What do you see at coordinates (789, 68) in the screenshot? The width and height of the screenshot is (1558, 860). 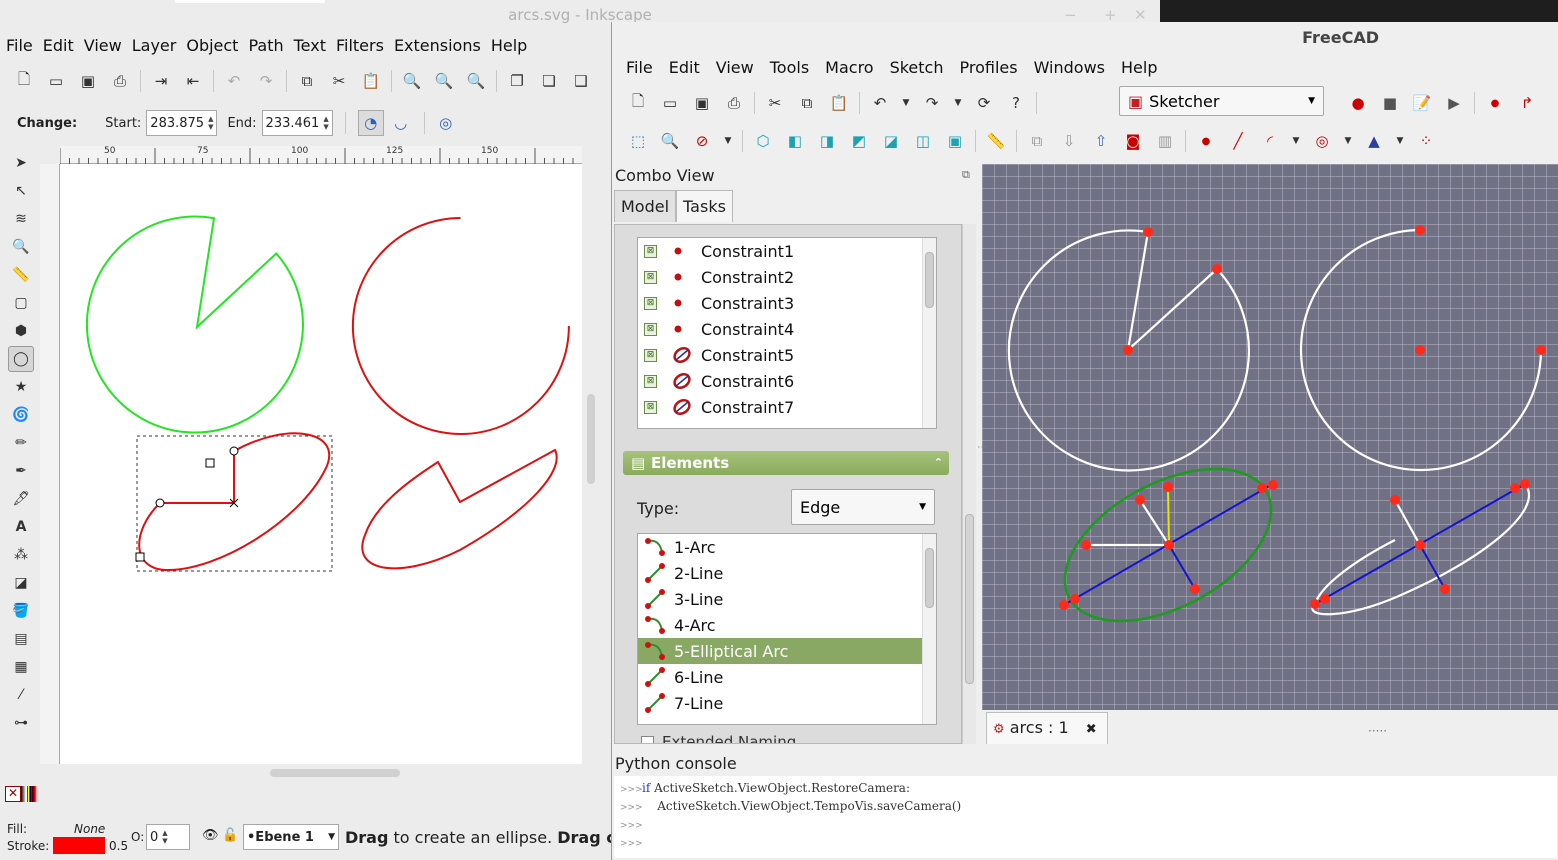 I see `fc-menu-tools: Tools` at bounding box center [789, 68].